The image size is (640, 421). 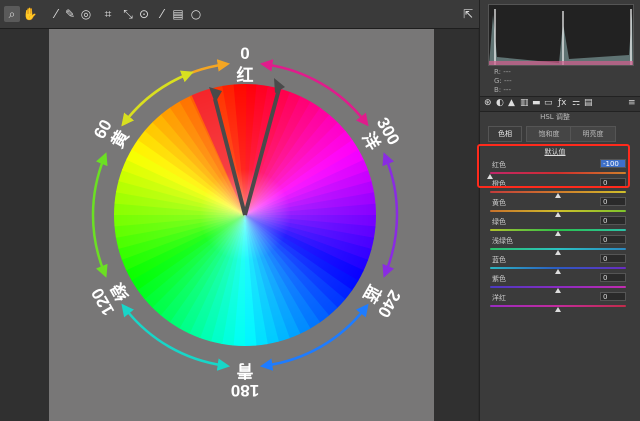 What do you see at coordinates (162, 14) in the screenshot?
I see `brush-icon: ⁄` at bounding box center [162, 14].